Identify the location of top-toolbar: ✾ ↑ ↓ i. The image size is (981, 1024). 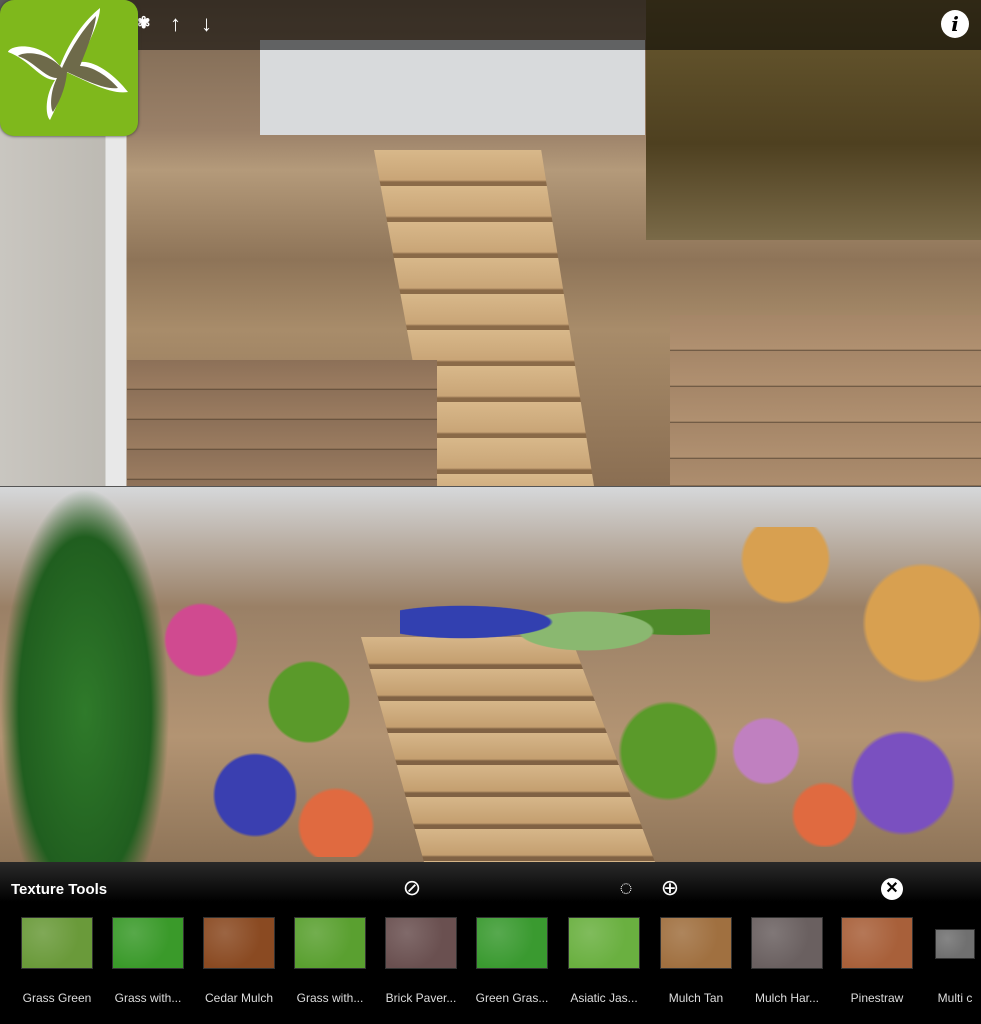
(490, 25).